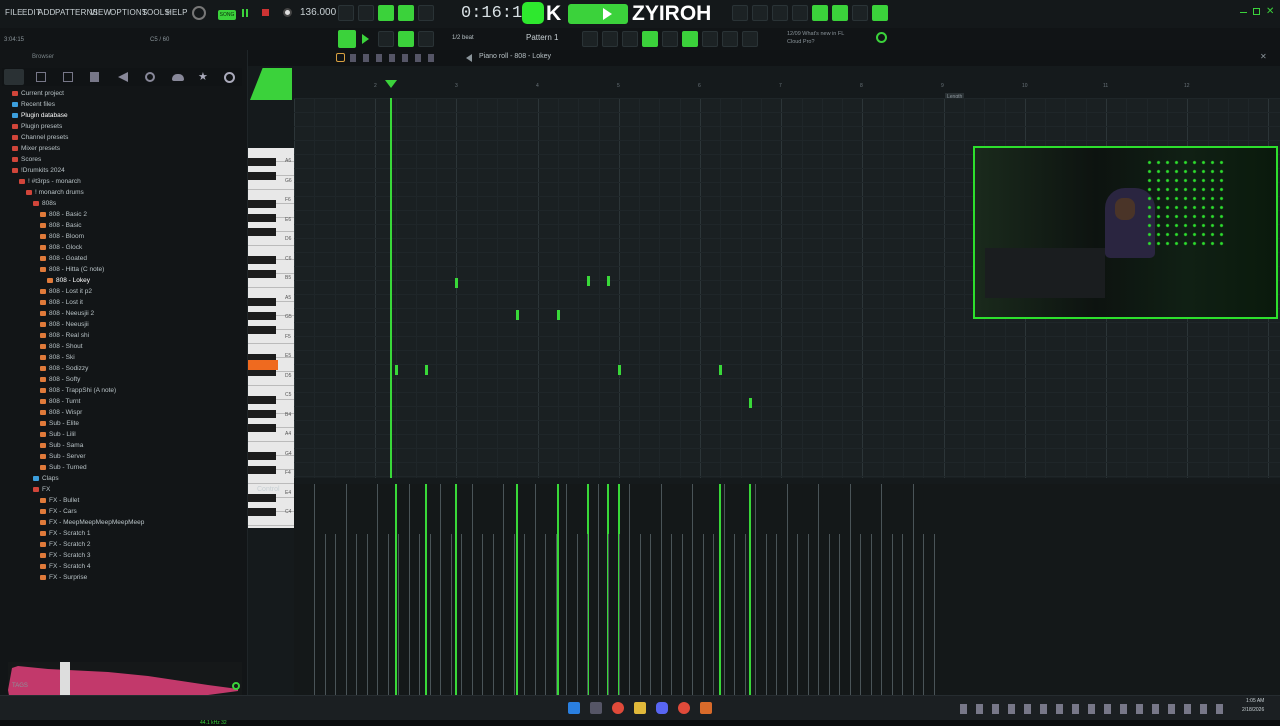 This screenshot has width=1280, height=726. I want to click on fl-studio-icon, so click(706, 708).